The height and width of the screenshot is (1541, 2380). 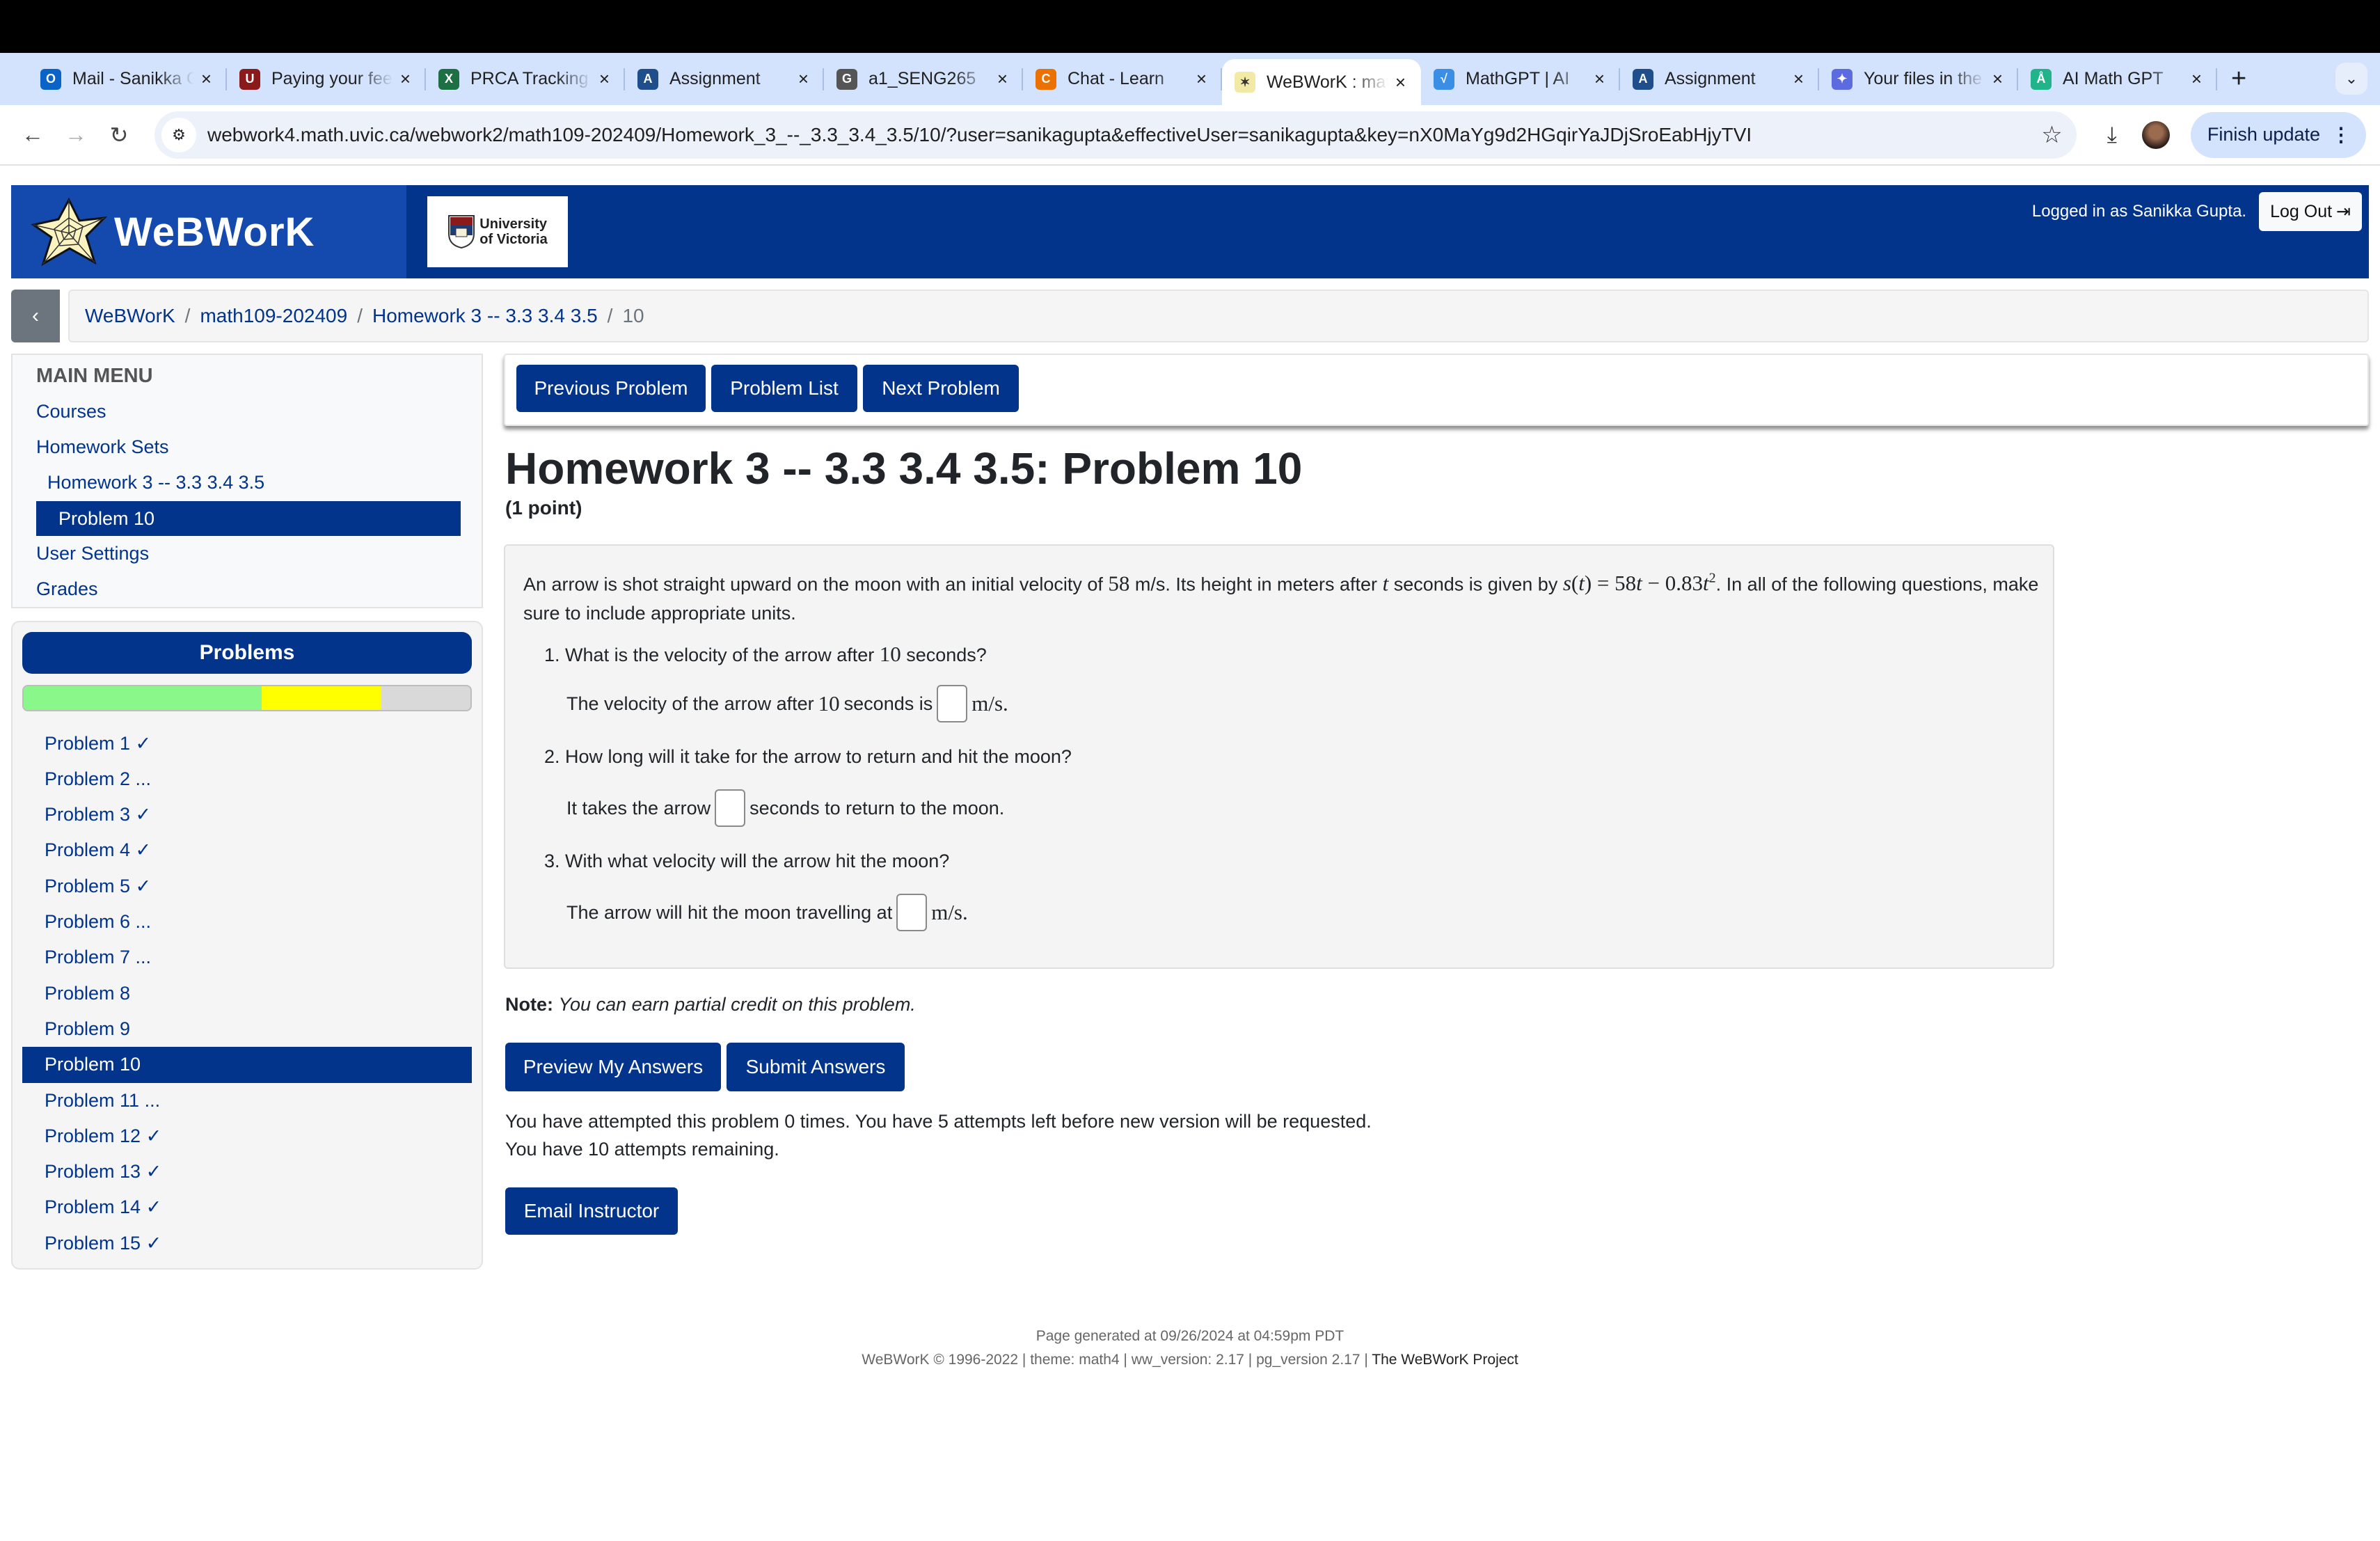 I want to click on problem-list-item: Problem 12 ✓, so click(x=247, y=1136).